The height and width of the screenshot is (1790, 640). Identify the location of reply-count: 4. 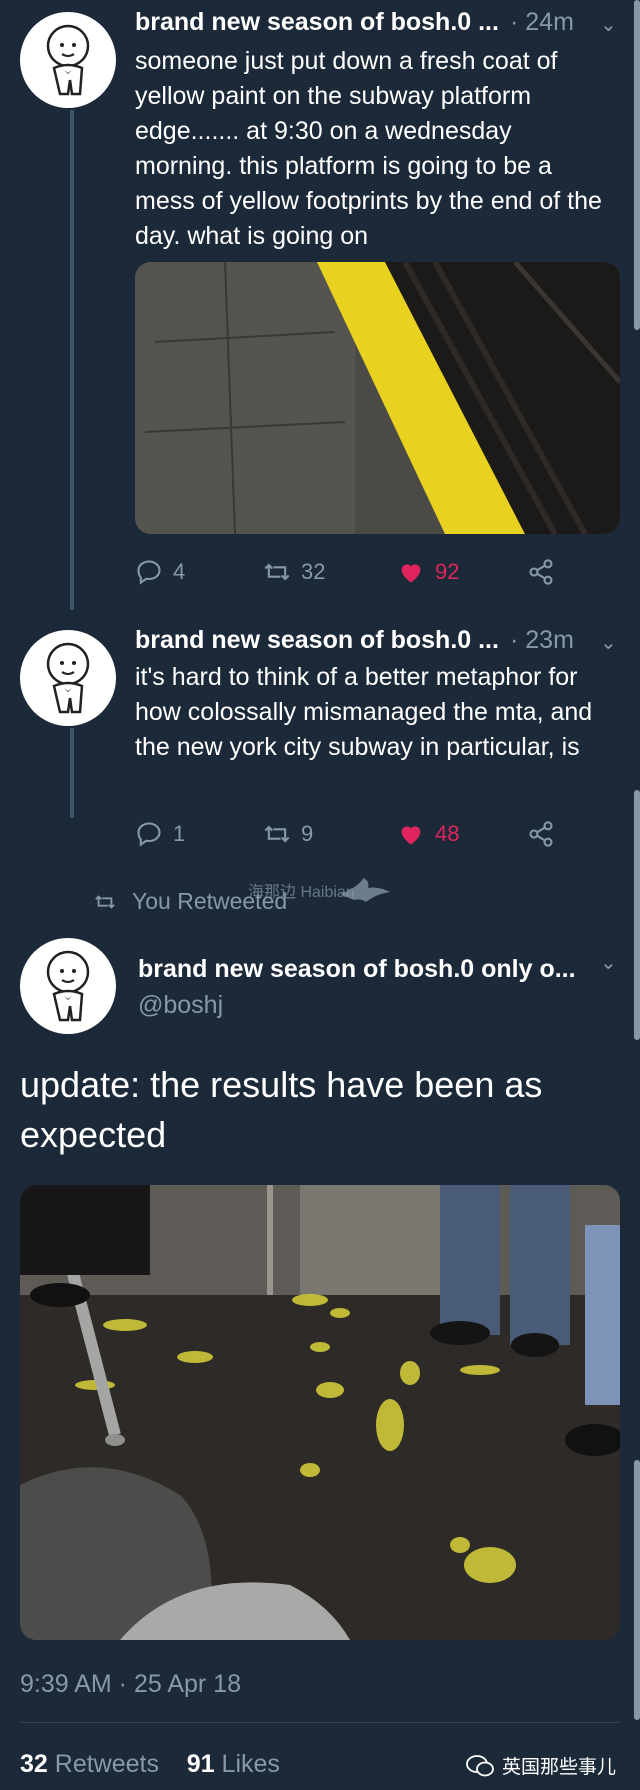
(179, 571).